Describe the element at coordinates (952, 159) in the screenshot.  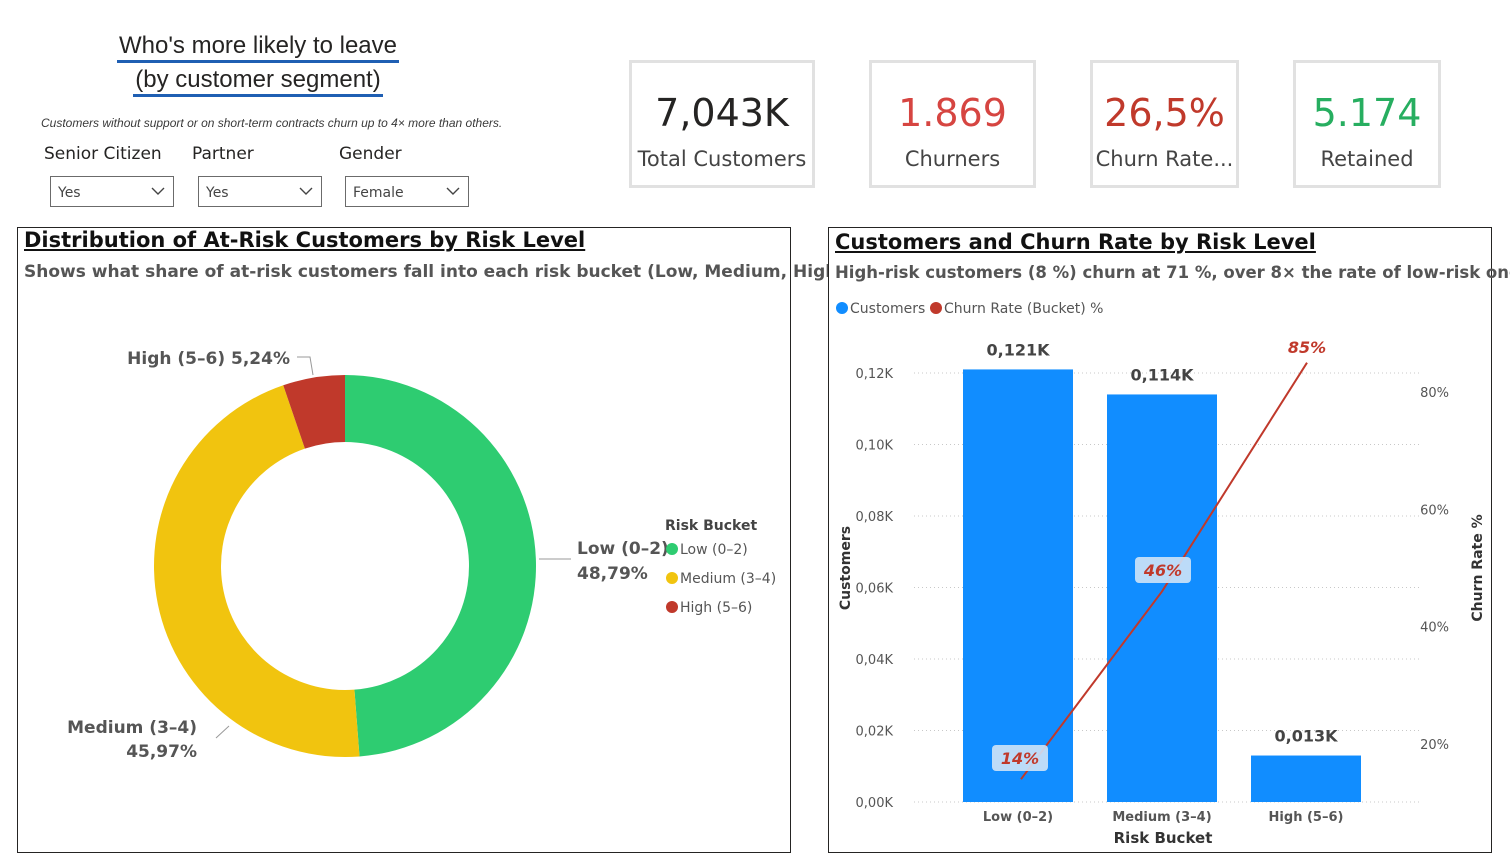
I see `kpi-label: Churners` at that location.